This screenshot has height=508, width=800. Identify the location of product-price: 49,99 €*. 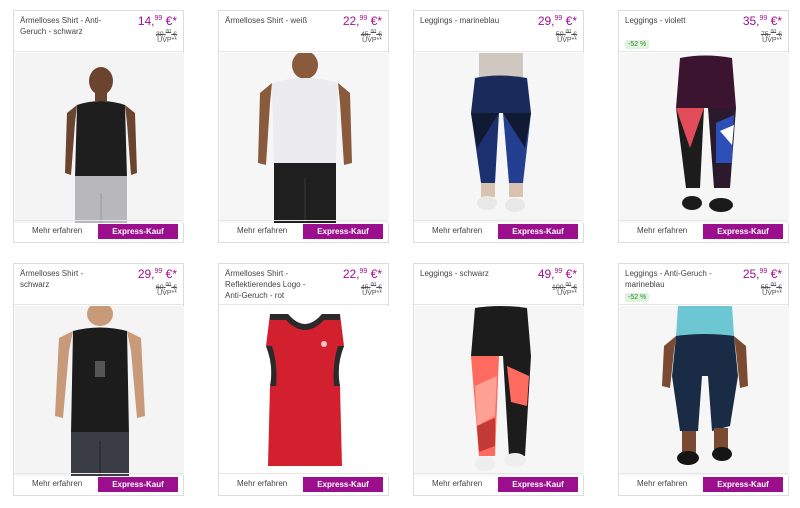
(557, 274).